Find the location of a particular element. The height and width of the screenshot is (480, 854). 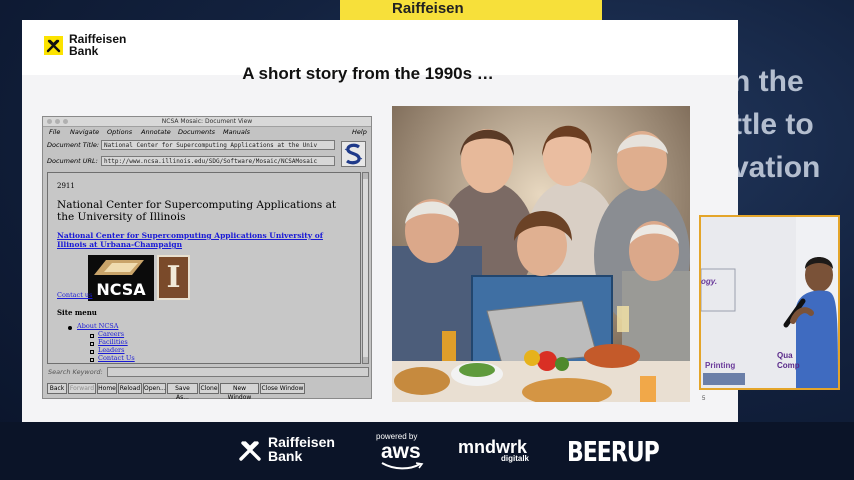

doc-page-number: 2911 is located at coordinates (66, 186).